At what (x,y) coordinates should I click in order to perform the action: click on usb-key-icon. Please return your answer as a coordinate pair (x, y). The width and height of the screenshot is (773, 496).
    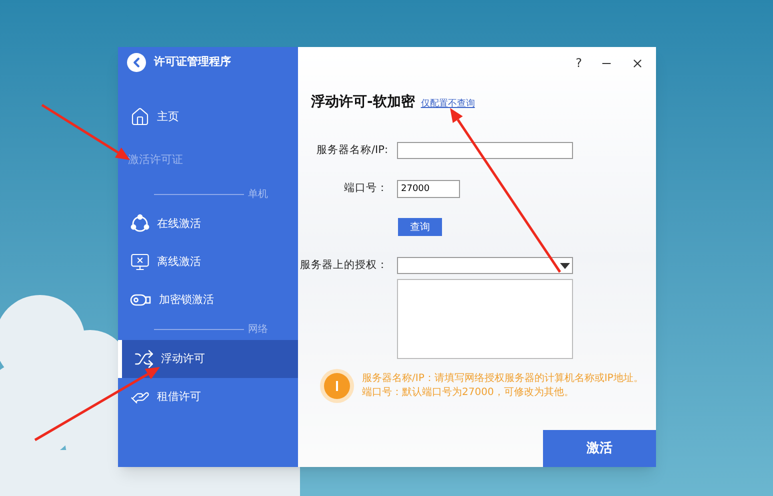
    Looking at the image, I should click on (141, 300).